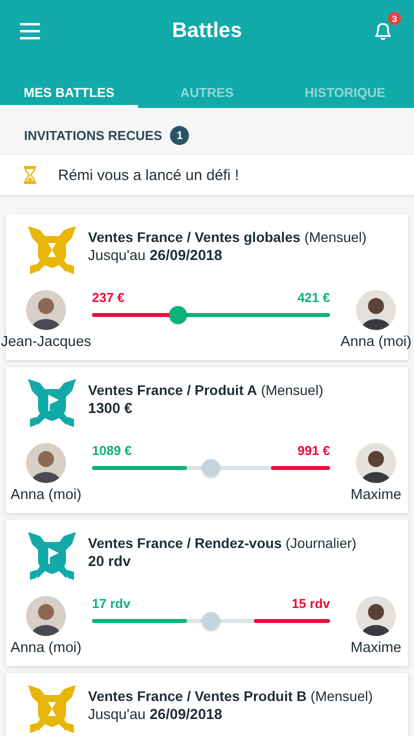 The image size is (414, 736). I want to click on battle-title: Ventes France / Produit A (Mensuel), so click(206, 390).